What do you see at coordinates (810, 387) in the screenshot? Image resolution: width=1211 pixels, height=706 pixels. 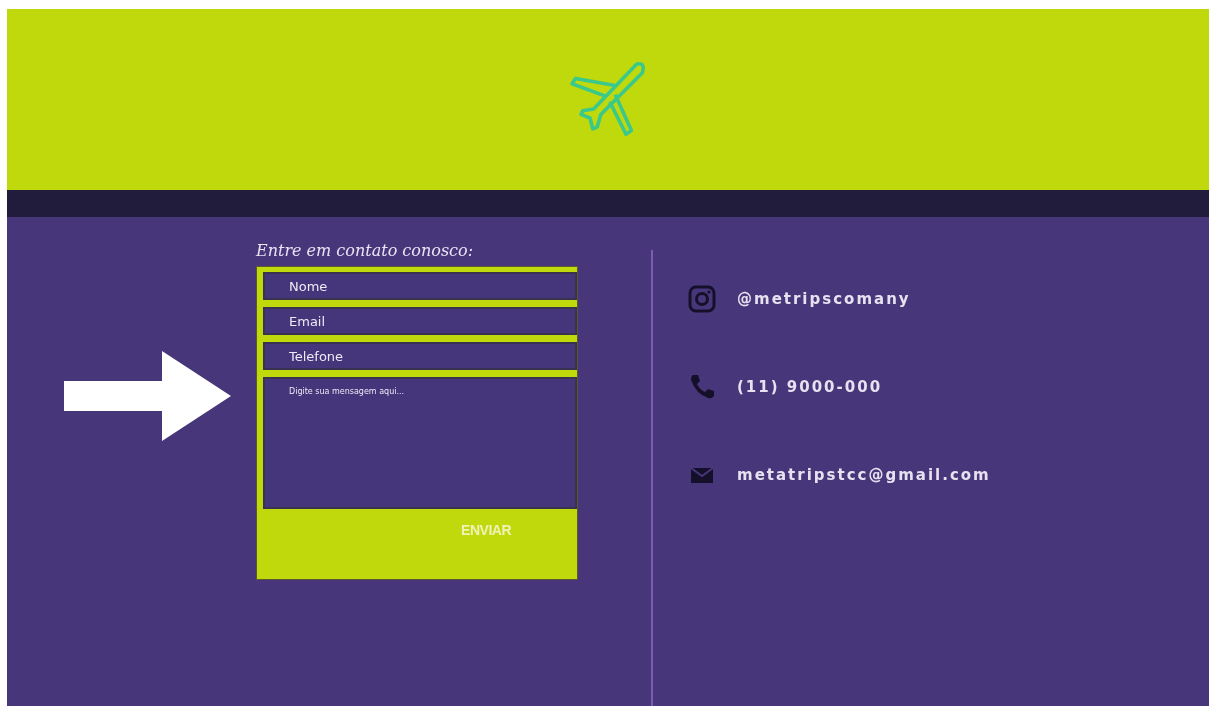 I see `contact-text: (11) 9000-000` at bounding box center [810, 387].